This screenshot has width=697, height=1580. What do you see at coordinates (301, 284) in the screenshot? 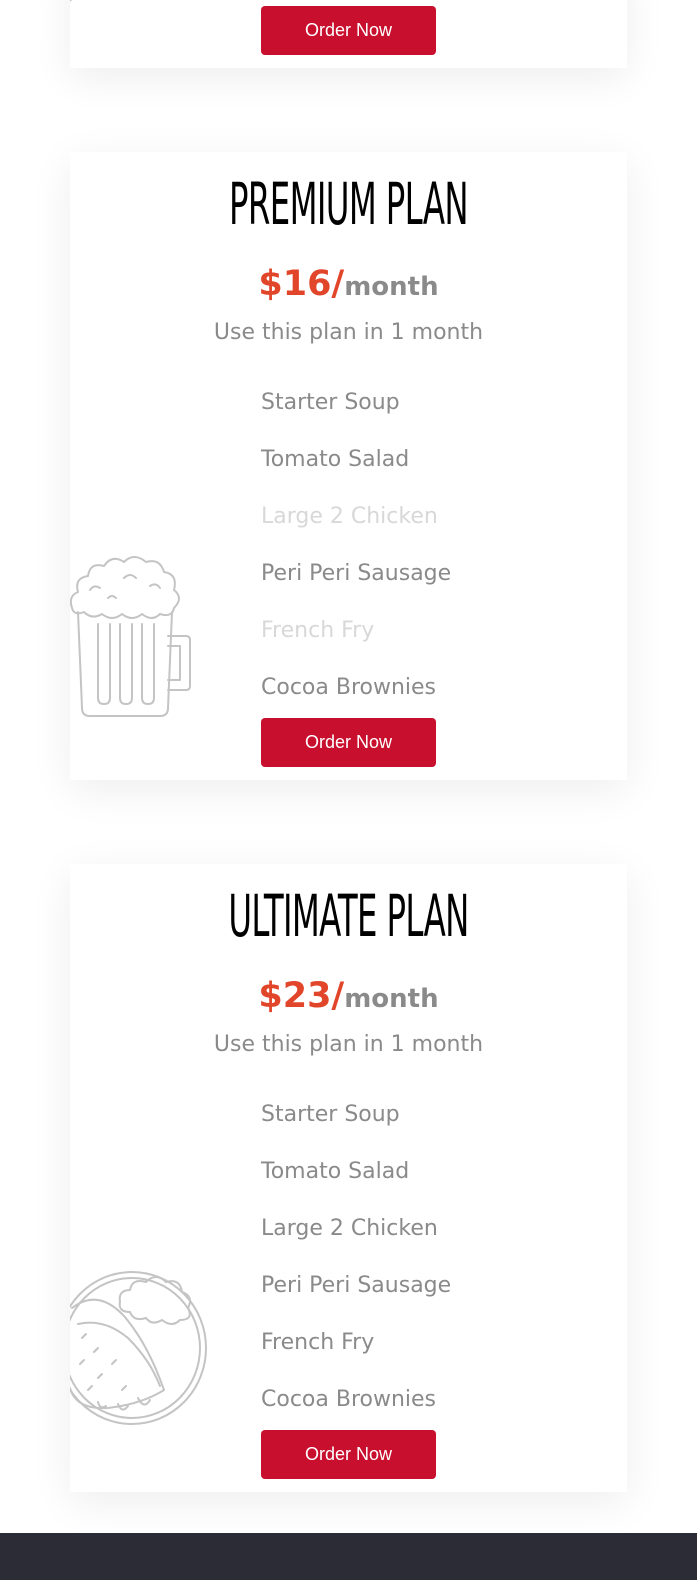
I see `plan-price: $16/` at bounding box center [301, 284].